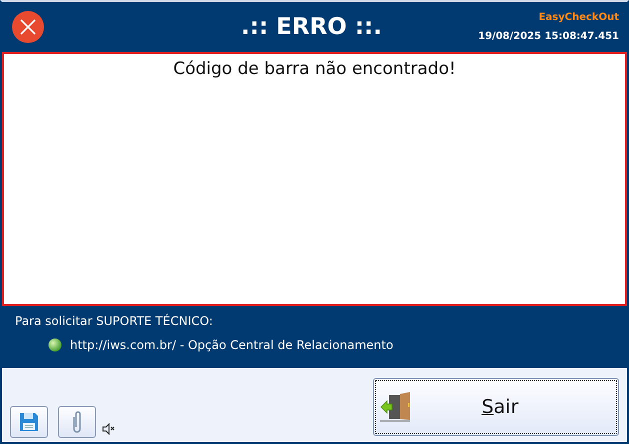 Image resolution: width=629 pixels, height=444 pixels. I want to click on exit-door-icon, so click(396, 407).